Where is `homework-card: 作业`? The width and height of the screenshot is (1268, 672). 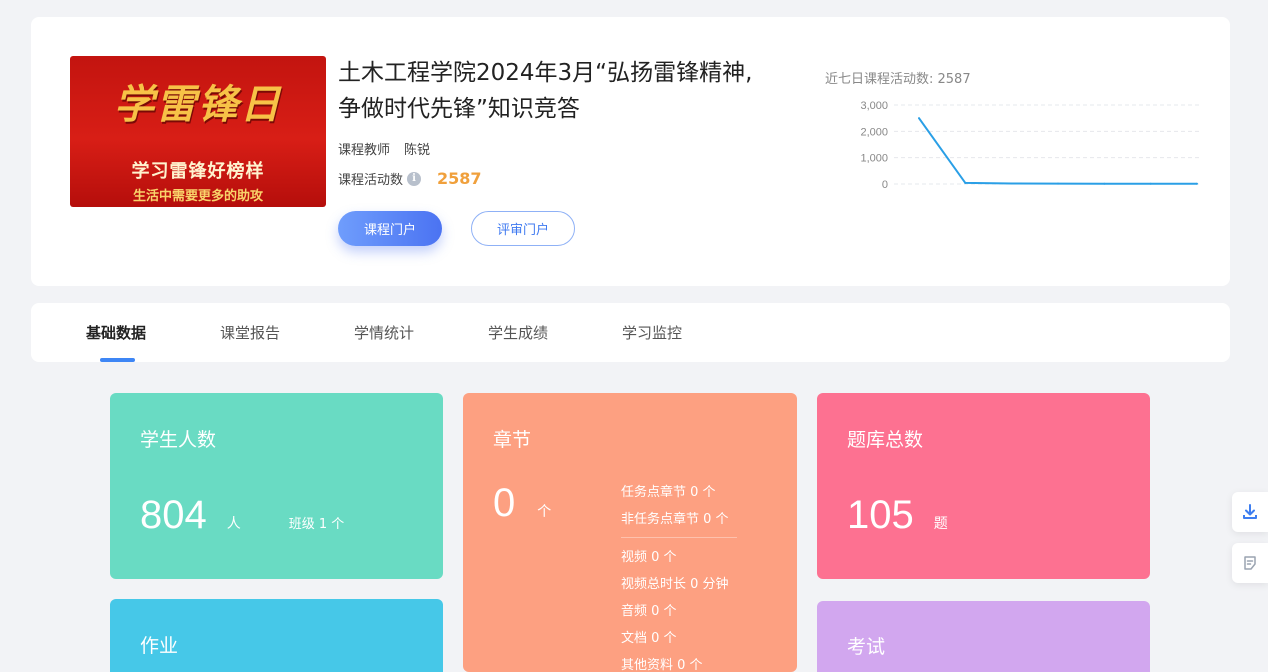
homework-card: 作业 is located at coordinates (276, 635).